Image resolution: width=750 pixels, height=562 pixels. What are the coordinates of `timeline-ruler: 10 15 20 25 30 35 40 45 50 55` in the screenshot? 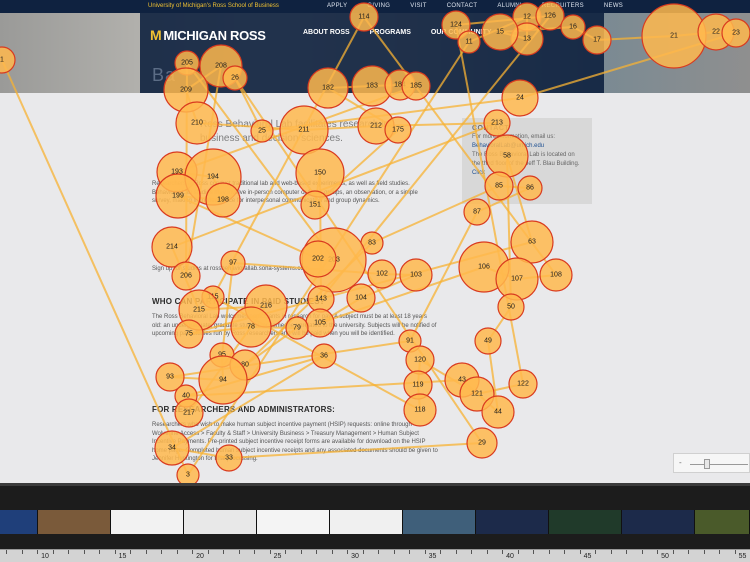 It's located at (375, 555).